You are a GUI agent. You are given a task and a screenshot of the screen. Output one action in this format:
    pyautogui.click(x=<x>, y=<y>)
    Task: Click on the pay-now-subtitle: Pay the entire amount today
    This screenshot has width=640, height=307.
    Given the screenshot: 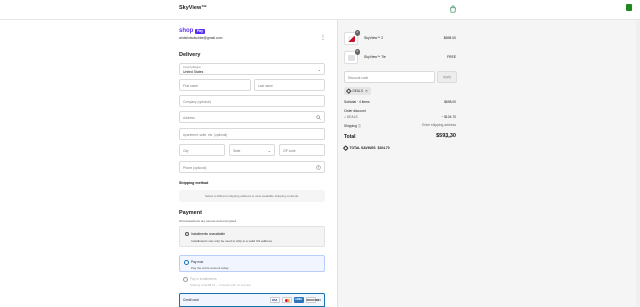 What is the action you would take?
    pyautogui.click(x=210, y=267)
    